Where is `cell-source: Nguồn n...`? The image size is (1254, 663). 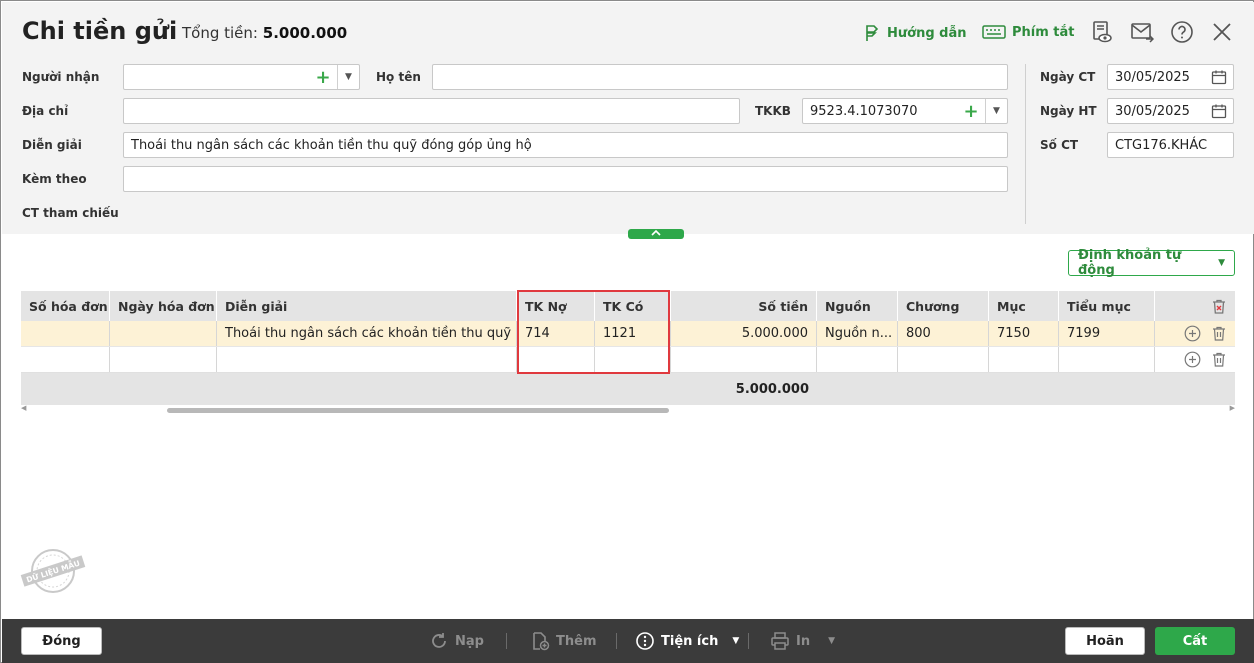
cell-source: Nguồn n... is located at coordinates (857, 333).